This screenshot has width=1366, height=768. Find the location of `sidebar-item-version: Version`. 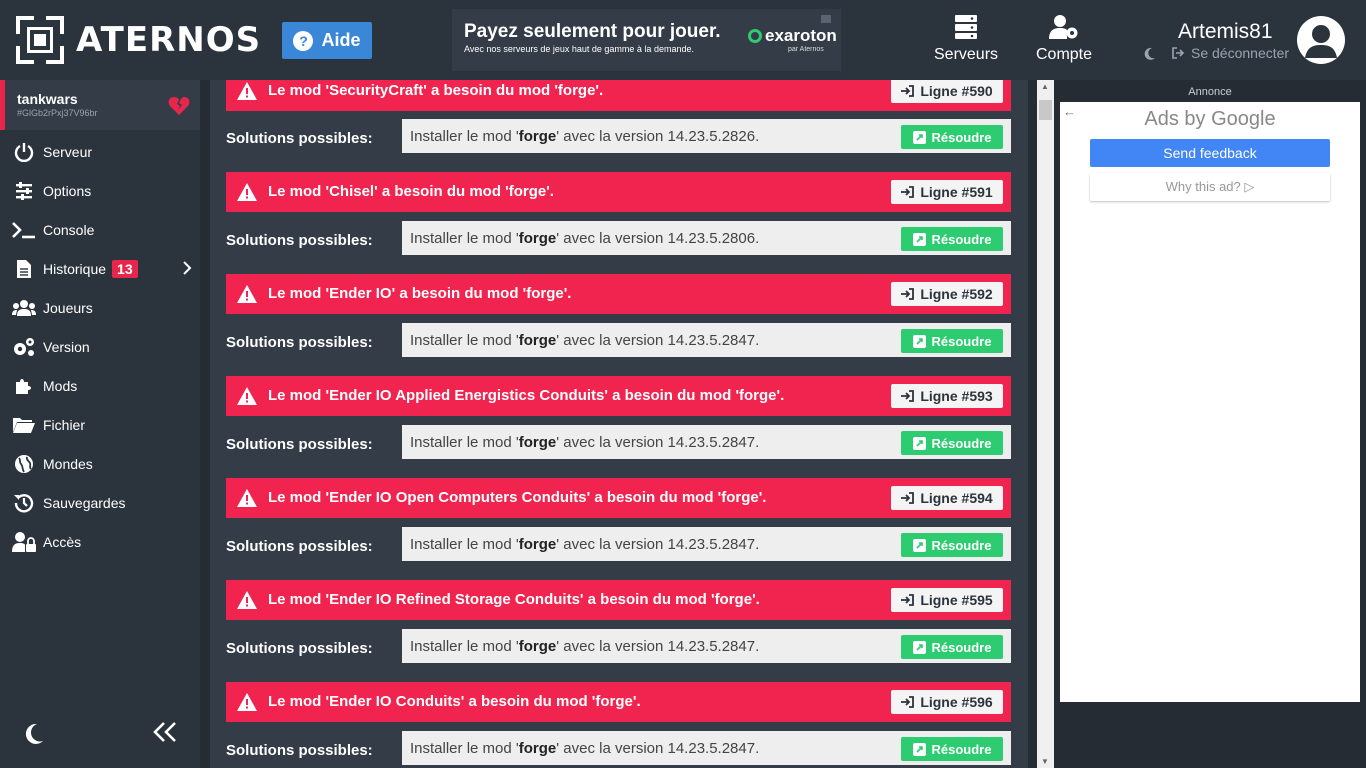

sidebar-item-version: Version is located at coordinates (100, 346).